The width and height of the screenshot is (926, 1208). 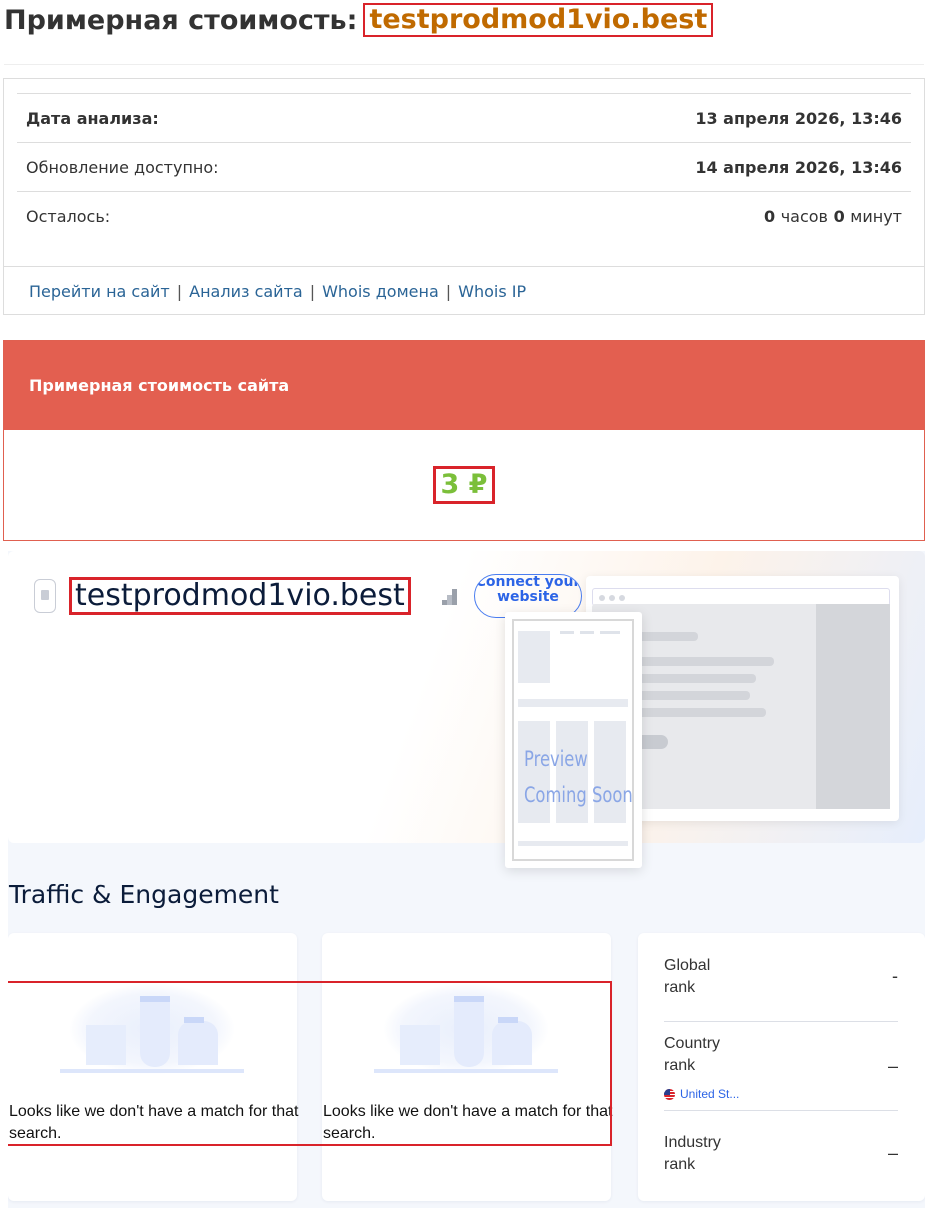 What do you see at coordinates (892, 1153) in the screenshot?
I see `industry-rank-value: –` at bounding box center [892, 1153].